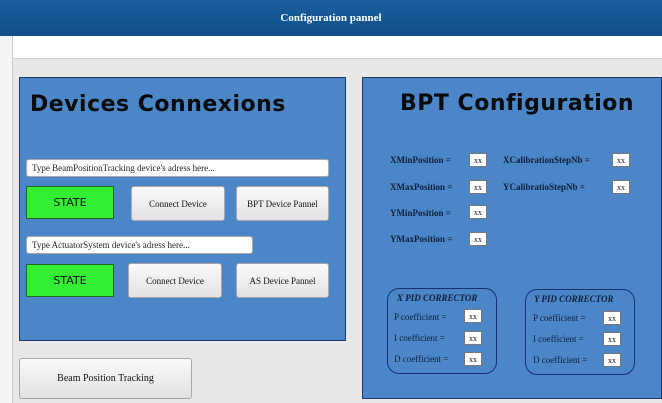  I want to click on toolbar-area, so click(337, 47).